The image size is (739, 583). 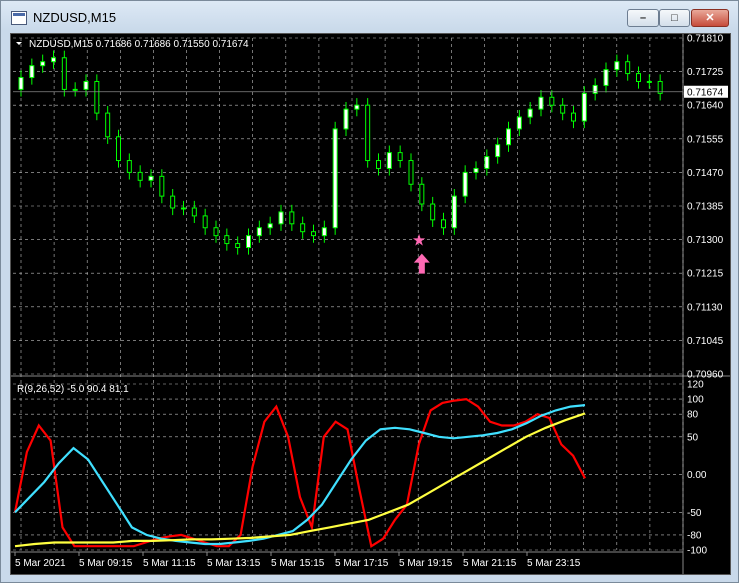 I want to click on close-button: ✕, so click(x=710, y=18).